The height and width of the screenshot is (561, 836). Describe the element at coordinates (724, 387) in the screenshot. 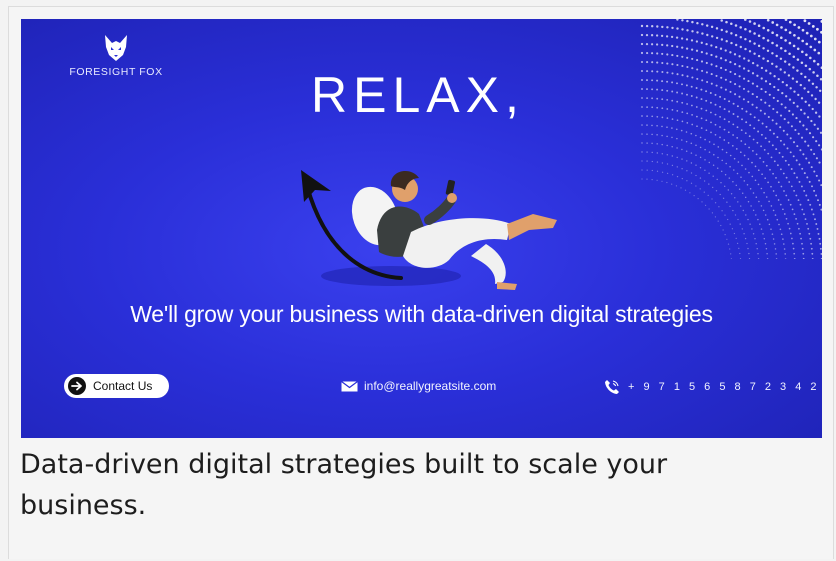

I see `phone-number: + 9 7 1 5 6 5 8 7 2 3 4 2` at that location.